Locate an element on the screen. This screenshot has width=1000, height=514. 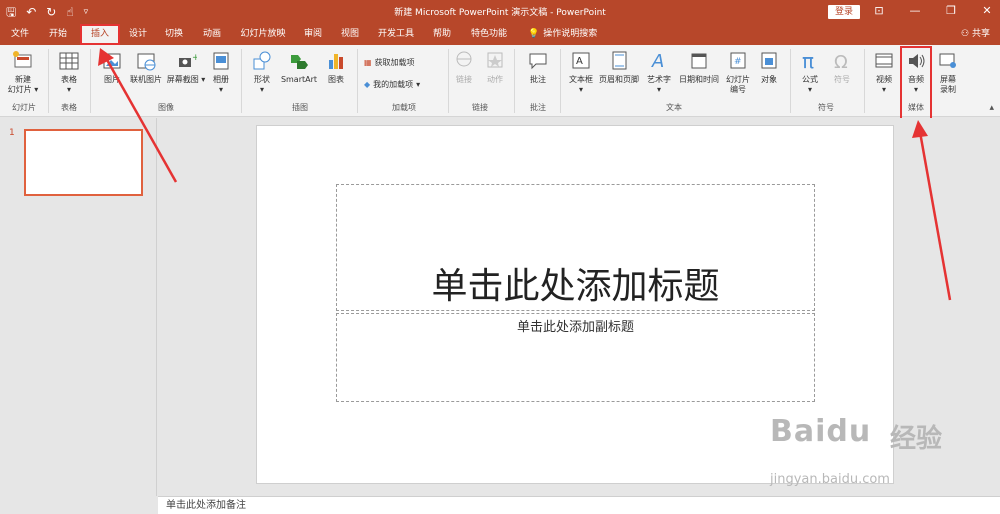
omega-icon: Ω is located at coordinates (841, 62).